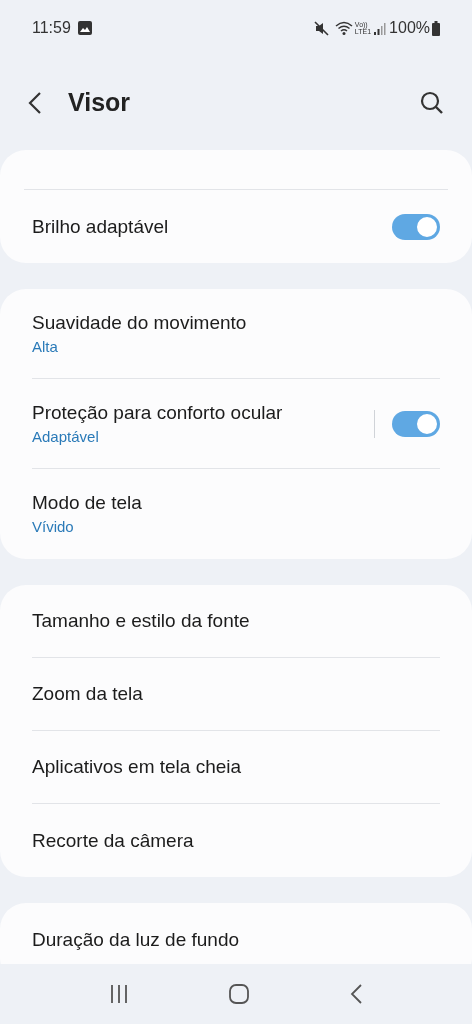 The width and height of the screenshot is (472, 1024). Describe the element at coordinates (87, 503) in the screenshot. I see `setting-title: Modo de tela` at that location.